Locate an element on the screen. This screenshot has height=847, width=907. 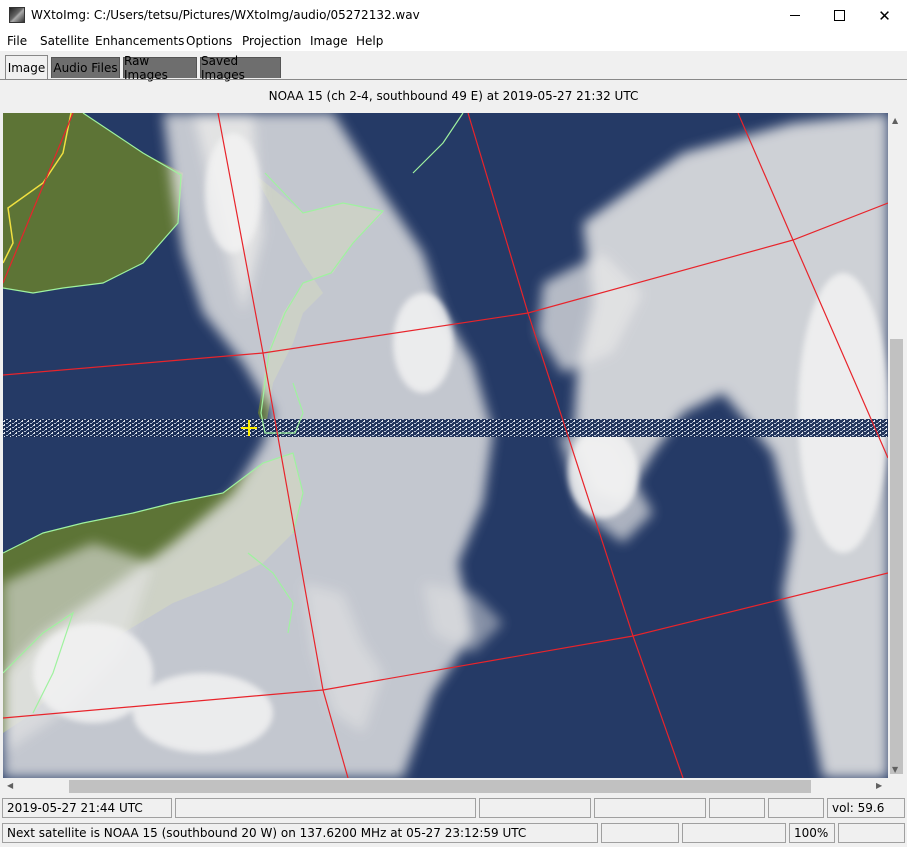
status-zoom: 100% is located at coordinates (812, 833).